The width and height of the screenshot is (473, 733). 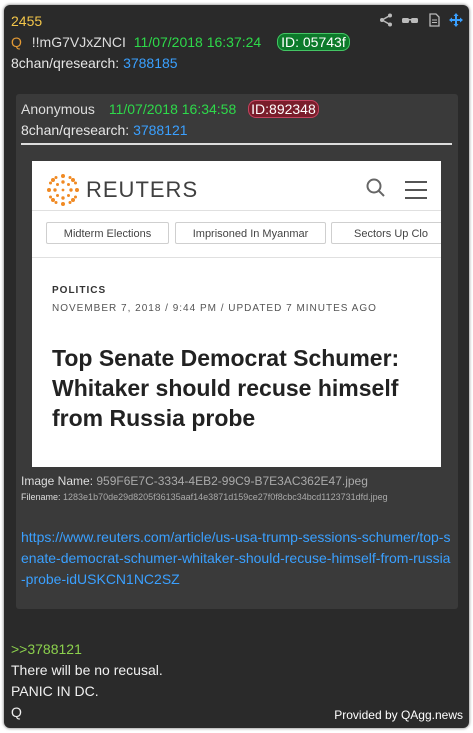 I want to click on post-datetime: 11/07/2018 16:37:24, so click(x=197, y=42).